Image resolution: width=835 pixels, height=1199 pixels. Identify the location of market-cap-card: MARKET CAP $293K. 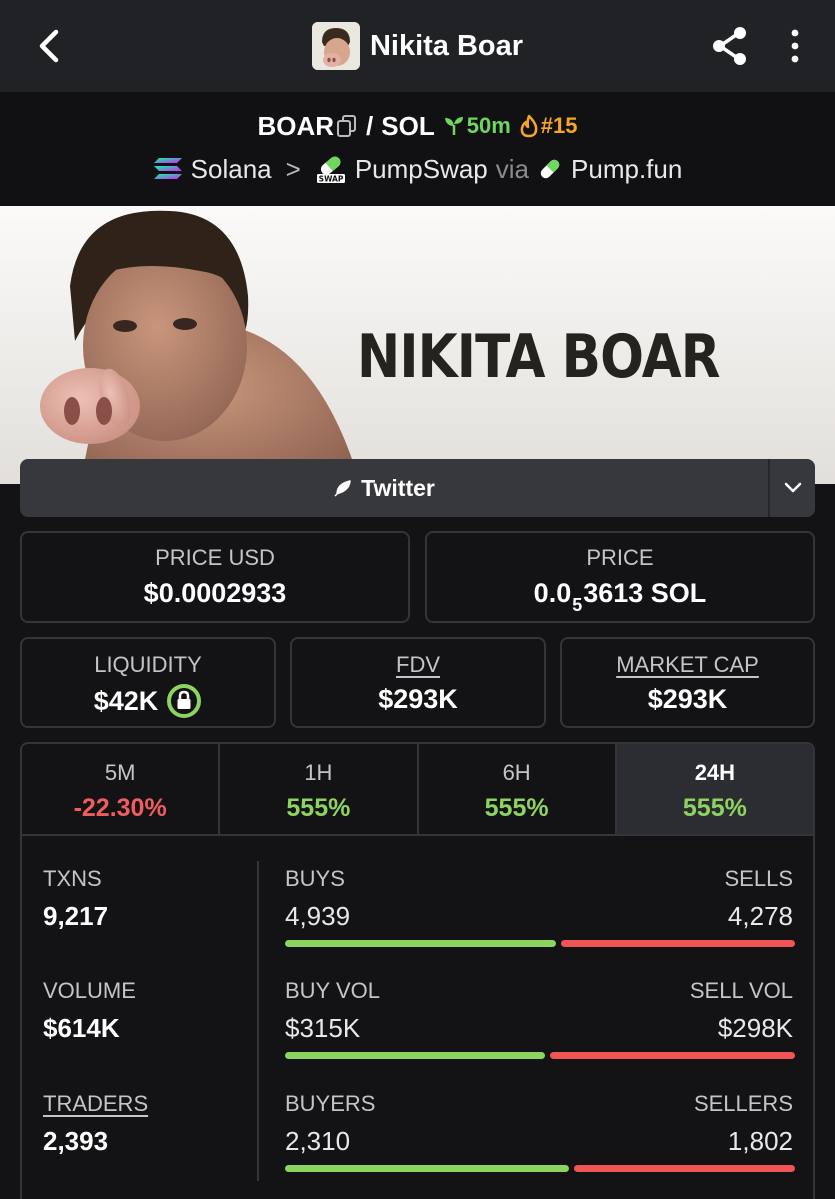
(687, 682).